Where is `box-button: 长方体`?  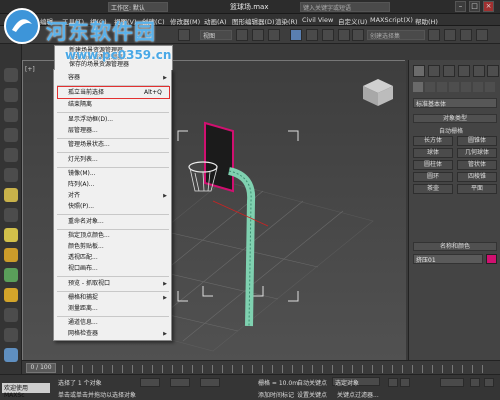
box-button: 长方体 is located at coordinates (433, 141).